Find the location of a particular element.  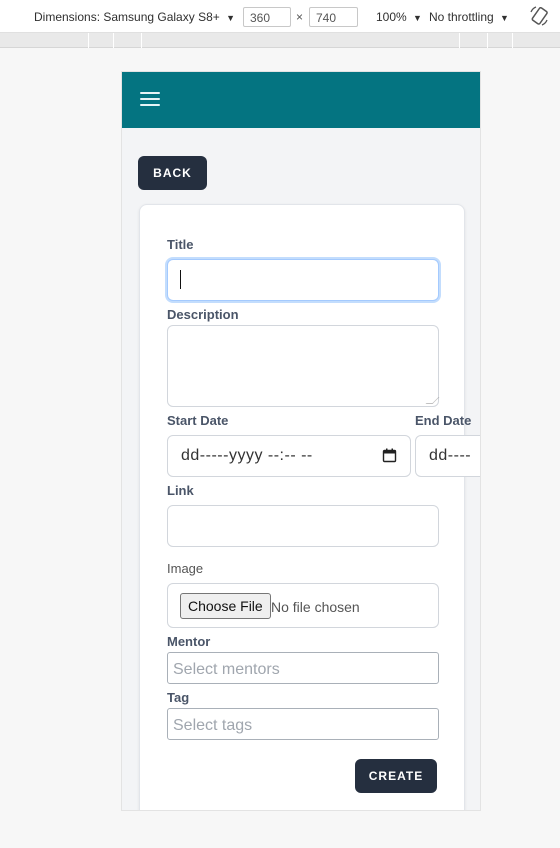

text-cursor is located at coordinates (180, 279).